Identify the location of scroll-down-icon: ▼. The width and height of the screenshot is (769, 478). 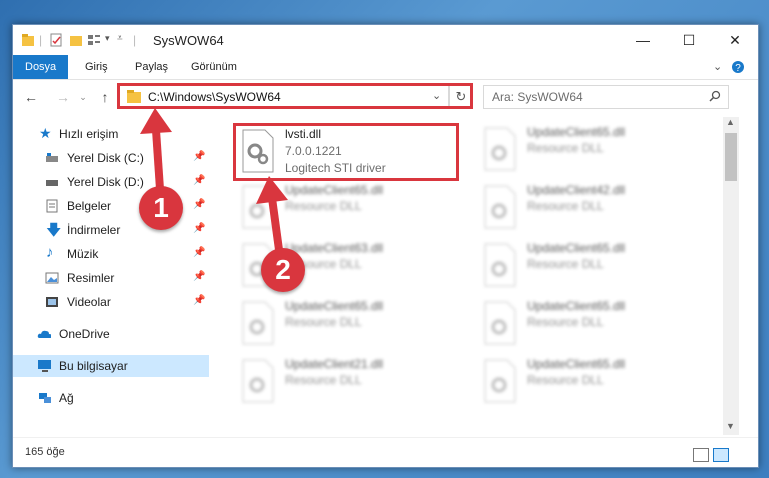
(730, 426).